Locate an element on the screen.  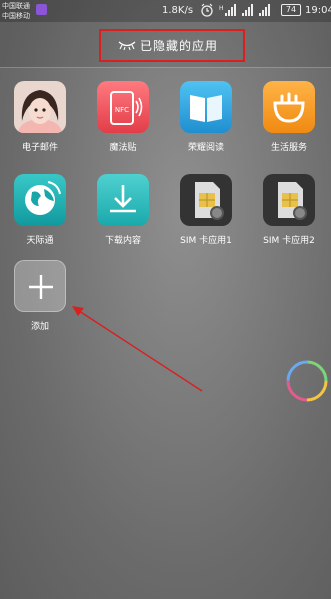
clock: 19:04 is located at coordinates (318, 10).